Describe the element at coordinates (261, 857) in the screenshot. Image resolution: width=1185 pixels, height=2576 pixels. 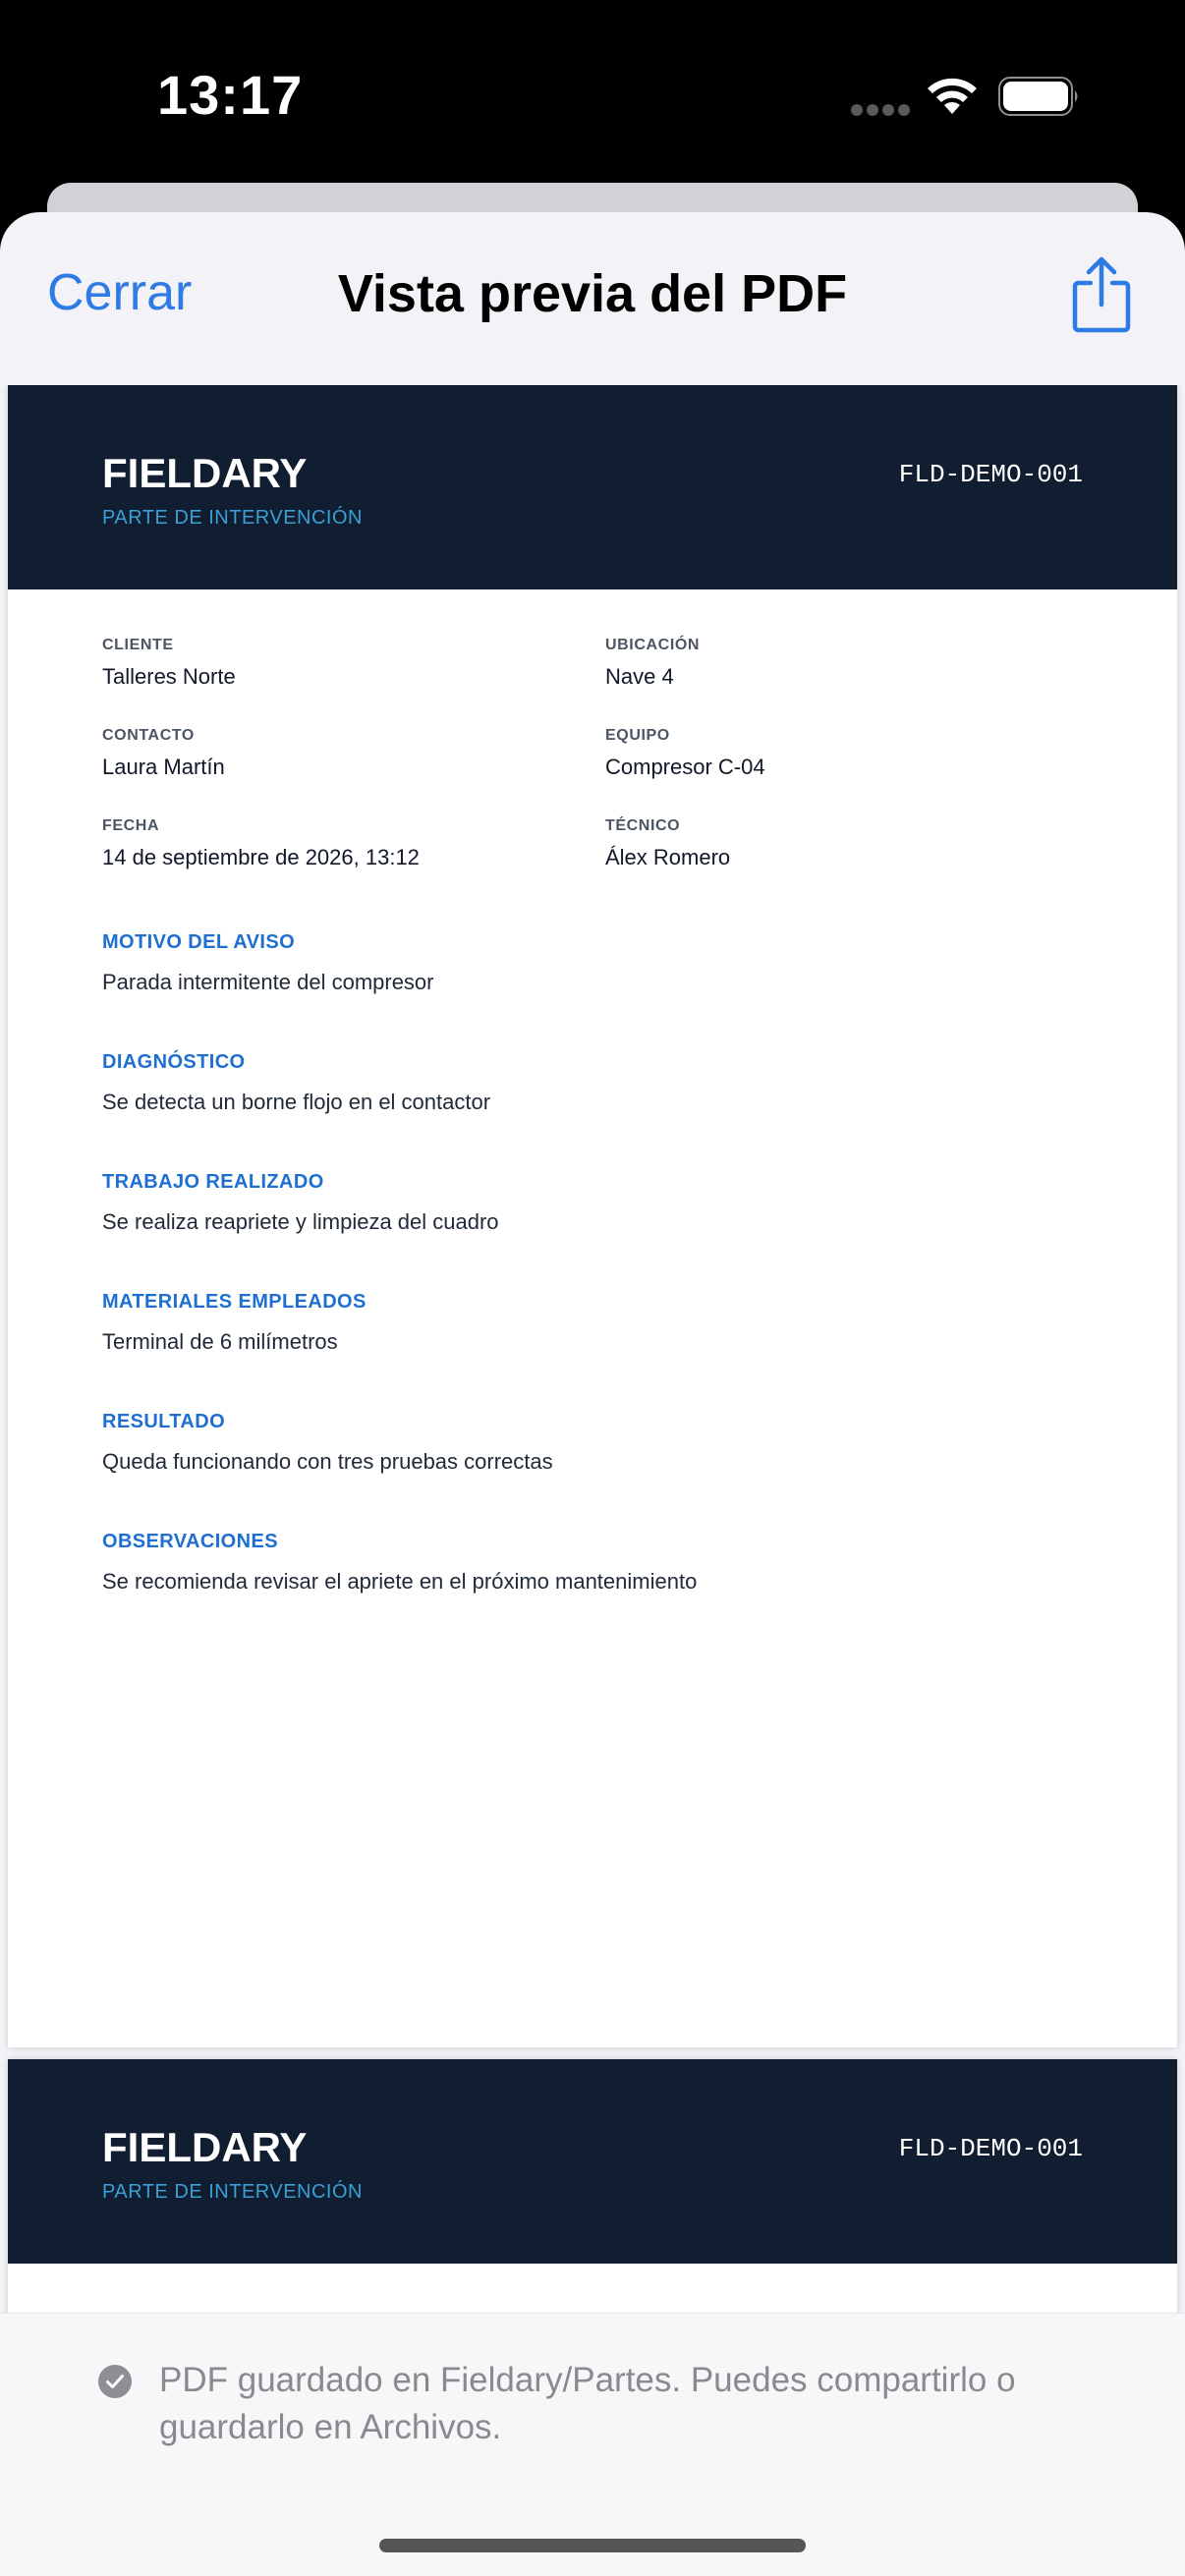
I see `field-value: 14 de septiembre de 2026, 13:12` at that location.